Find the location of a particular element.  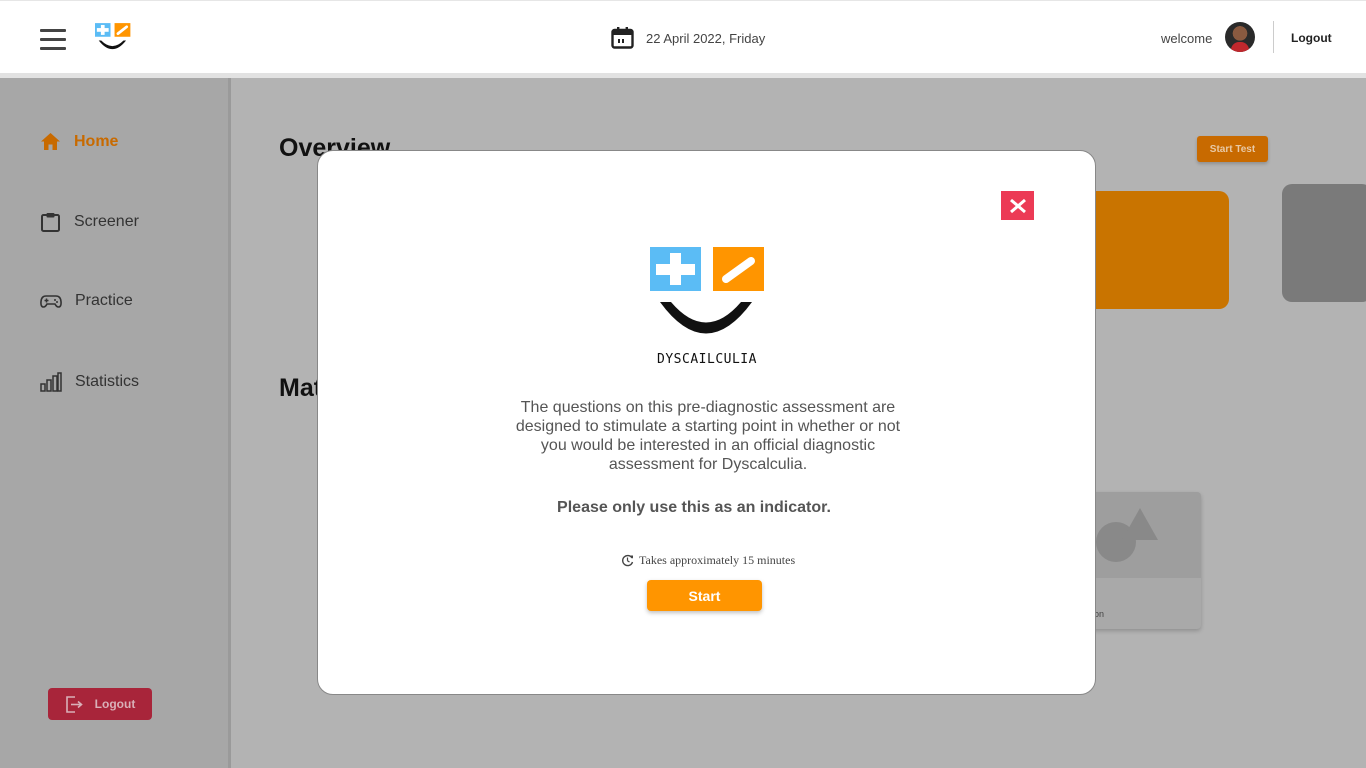

section-title: Mat is located at coordinates (301, 388).